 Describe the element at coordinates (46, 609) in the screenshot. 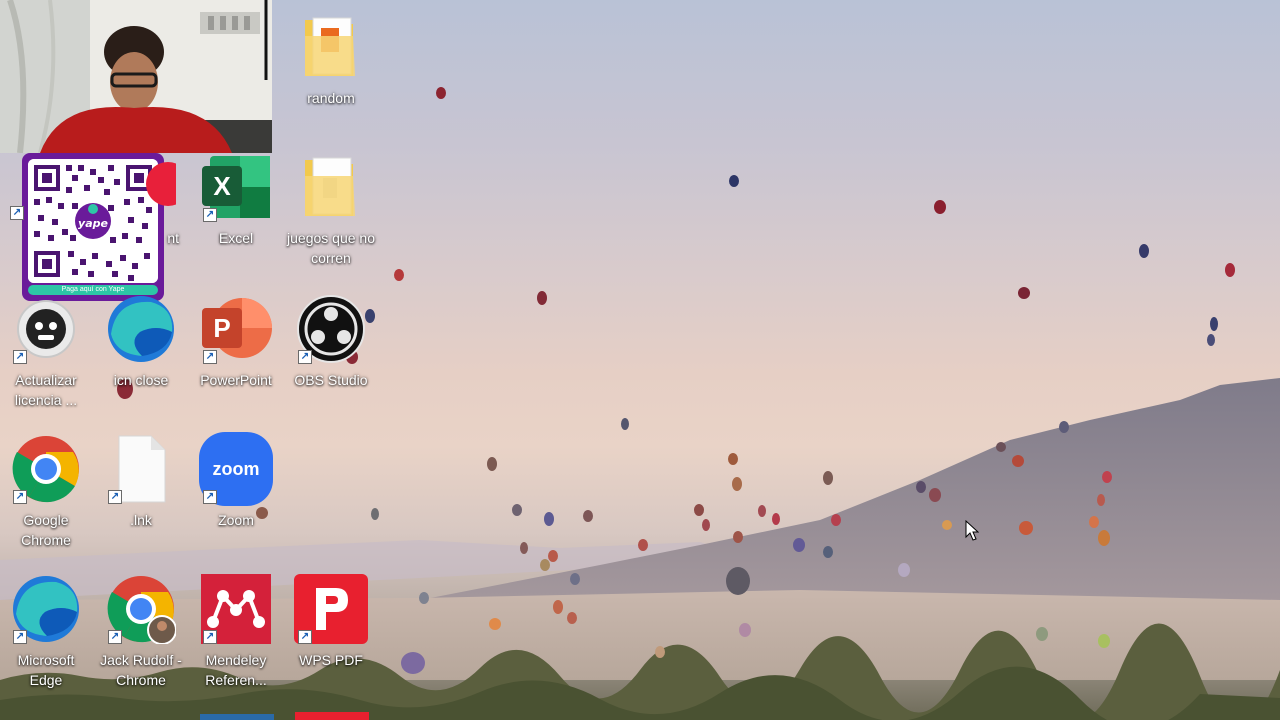

I see `edge-icon: ↗` at that location.